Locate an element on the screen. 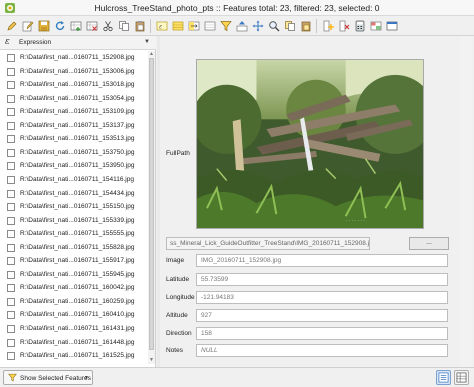 The width and height of the screenshot is (474, 387). delete-selected-button is located at coordinates (91, 25).